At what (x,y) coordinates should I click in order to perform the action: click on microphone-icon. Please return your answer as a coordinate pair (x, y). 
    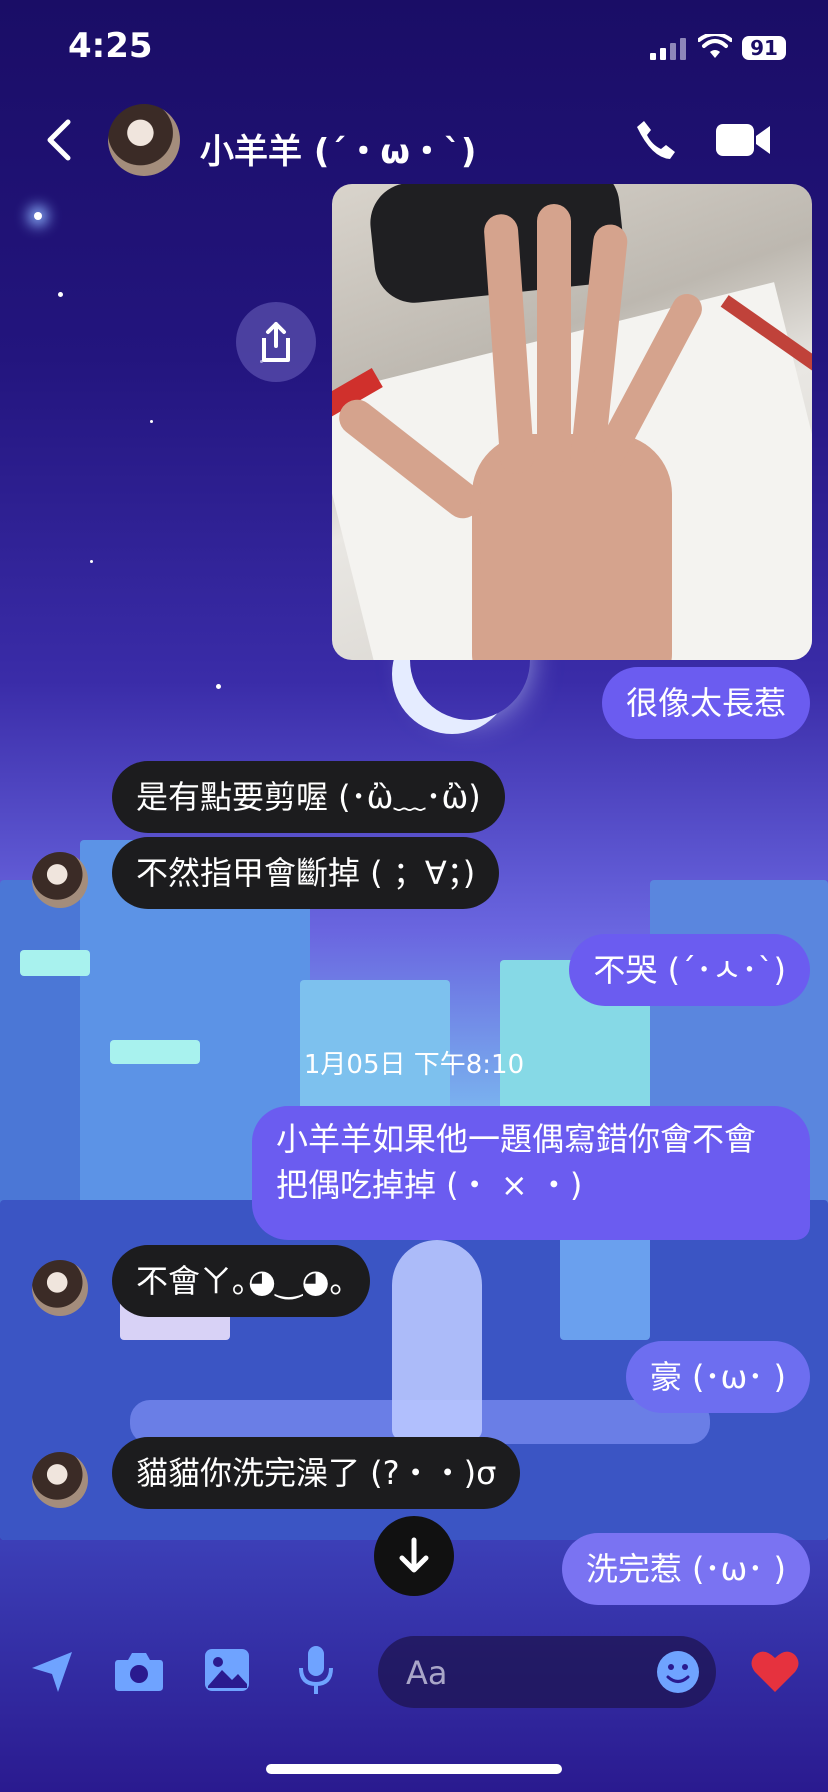
    Looking at the image, I should click on (316, 1670).